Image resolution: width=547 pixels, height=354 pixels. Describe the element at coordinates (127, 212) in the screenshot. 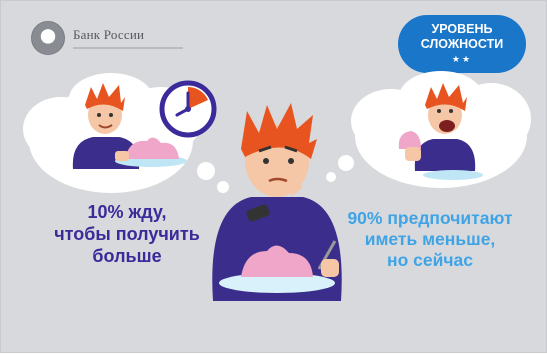

I see `caption-left-line-1: 10% жду,` at that location.